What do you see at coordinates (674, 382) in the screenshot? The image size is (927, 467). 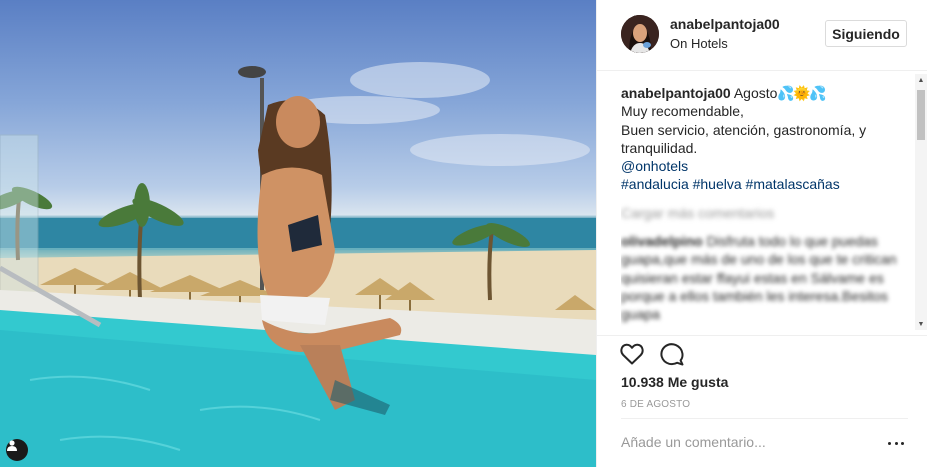 I see `likes-count: 10.938 Me gusta` at bounding box center [674, 382].